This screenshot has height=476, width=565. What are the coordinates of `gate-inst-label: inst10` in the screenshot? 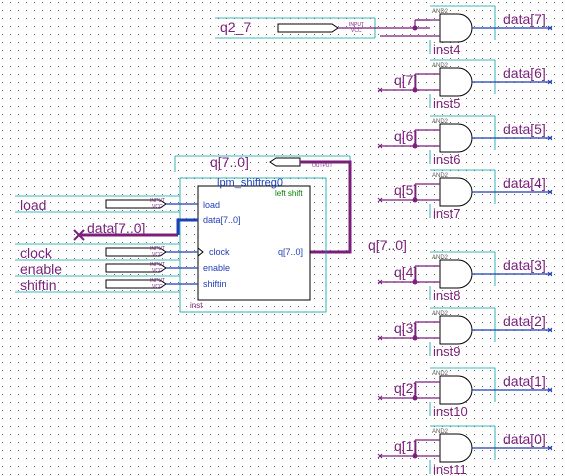 It's located at (450, 411).